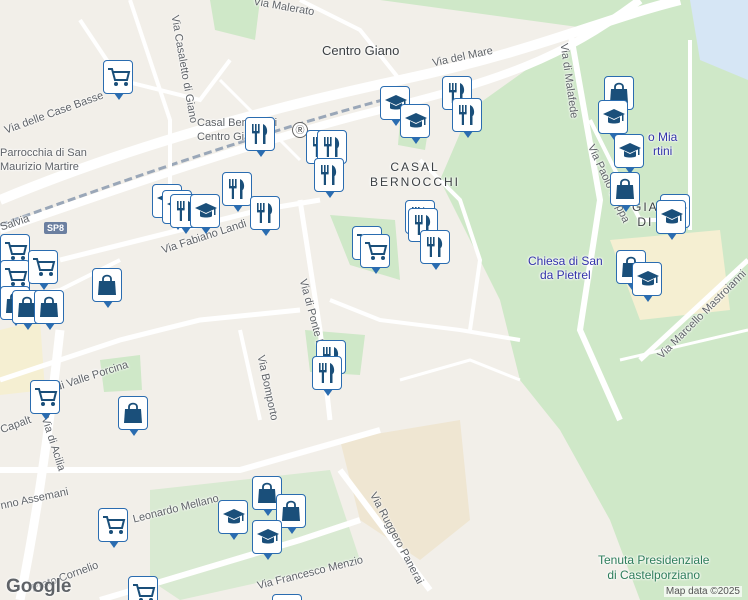  Describe the element at coordinates (39, 586) in the screenshot. I see `google-logo: Google` at that location.